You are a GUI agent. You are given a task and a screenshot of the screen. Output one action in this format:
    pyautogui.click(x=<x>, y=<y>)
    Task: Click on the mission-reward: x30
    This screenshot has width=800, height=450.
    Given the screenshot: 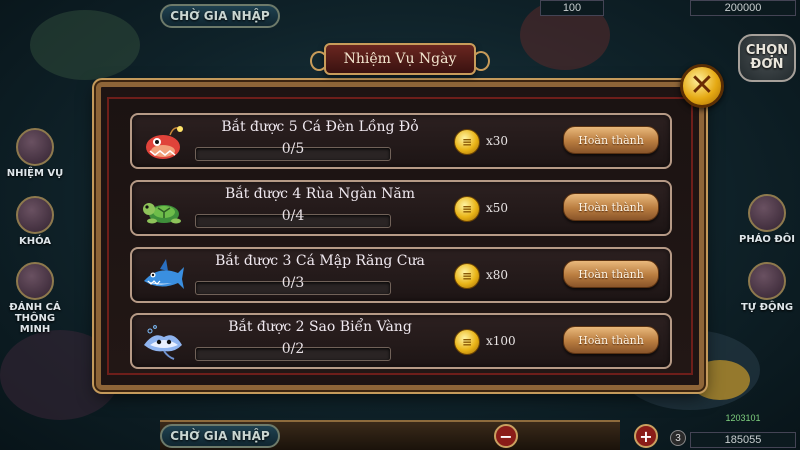 What is the action you would take?
    pyautogui.click(x=497, y=141)
    